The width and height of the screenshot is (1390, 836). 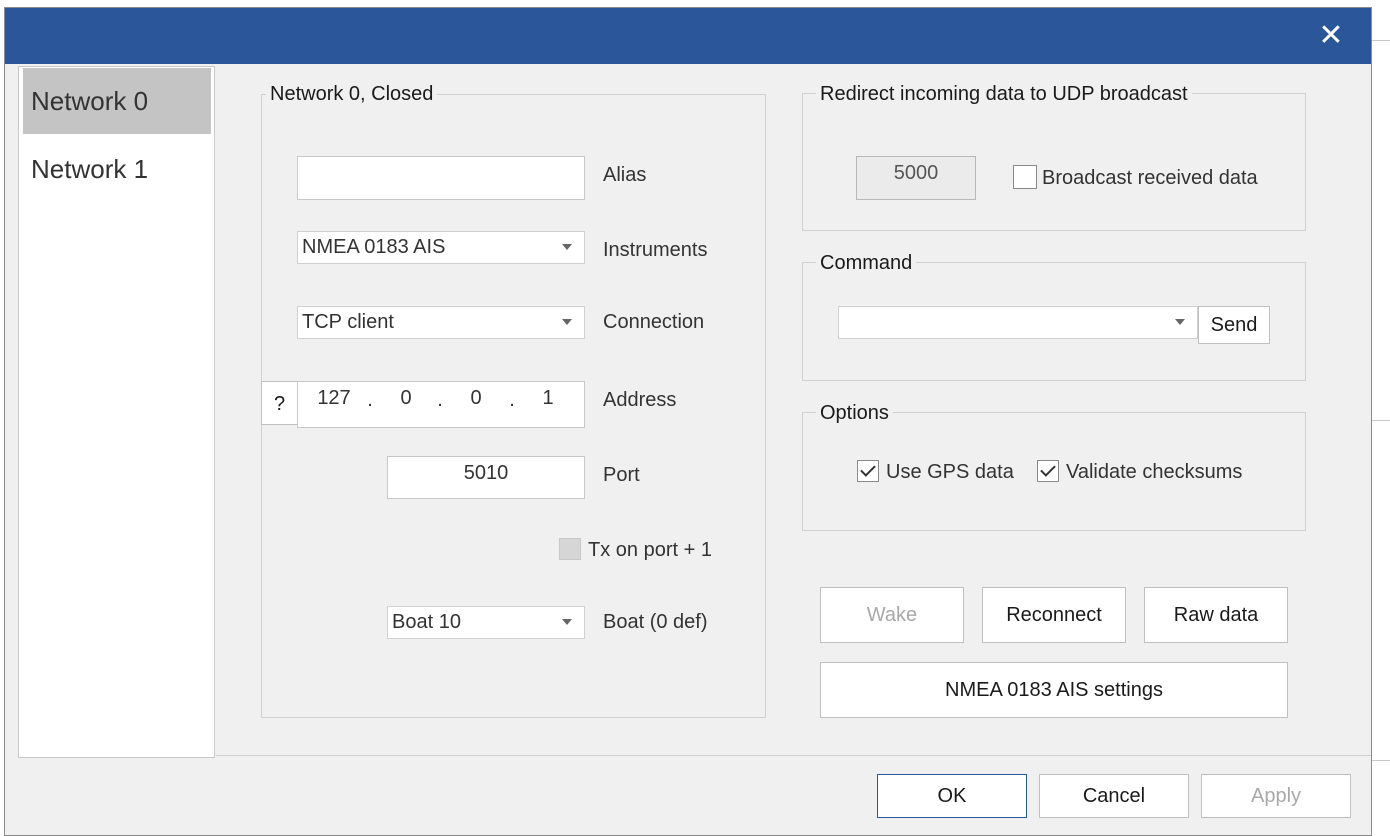 I want to click on command-group-title: Command, so click(x=866, y=263).